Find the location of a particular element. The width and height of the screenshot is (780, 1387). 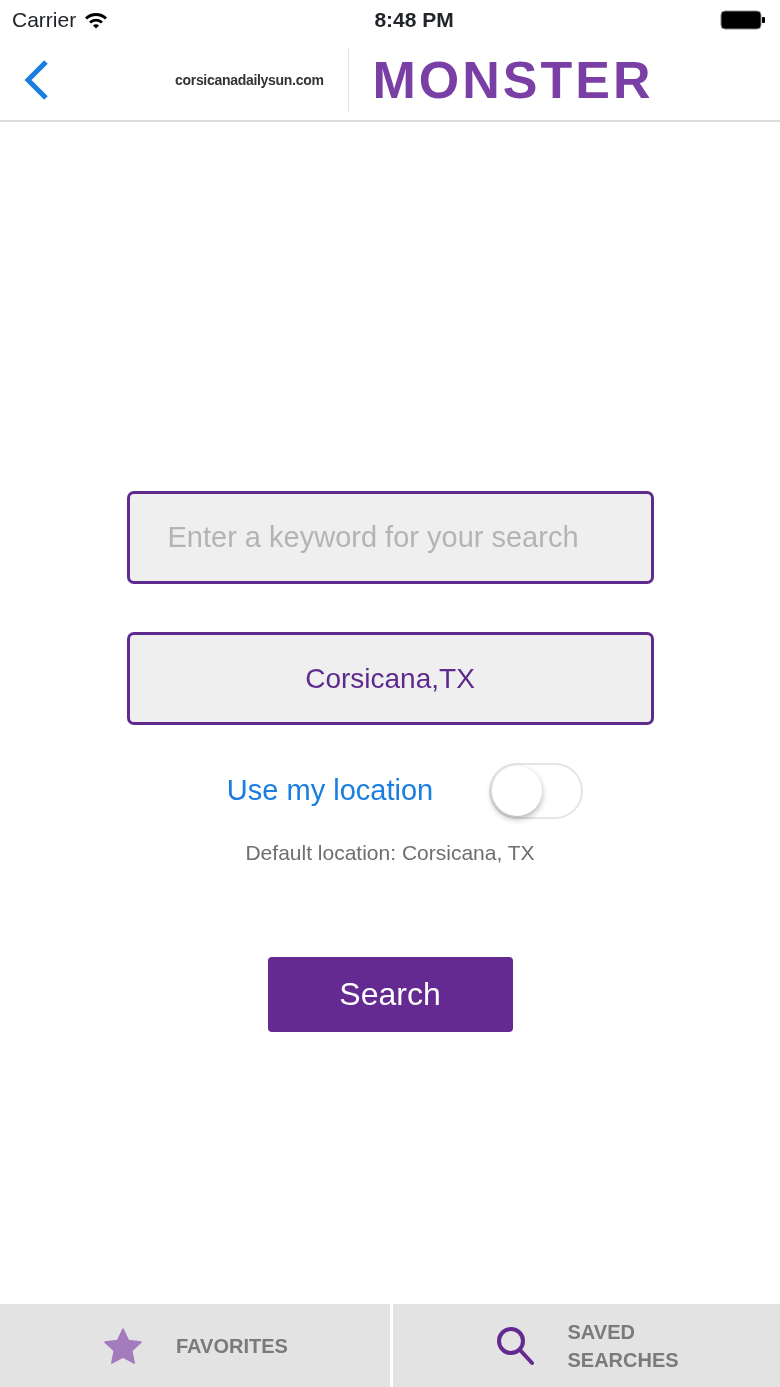

brand-logo: MONSTER is located at coordinates (513, 80).